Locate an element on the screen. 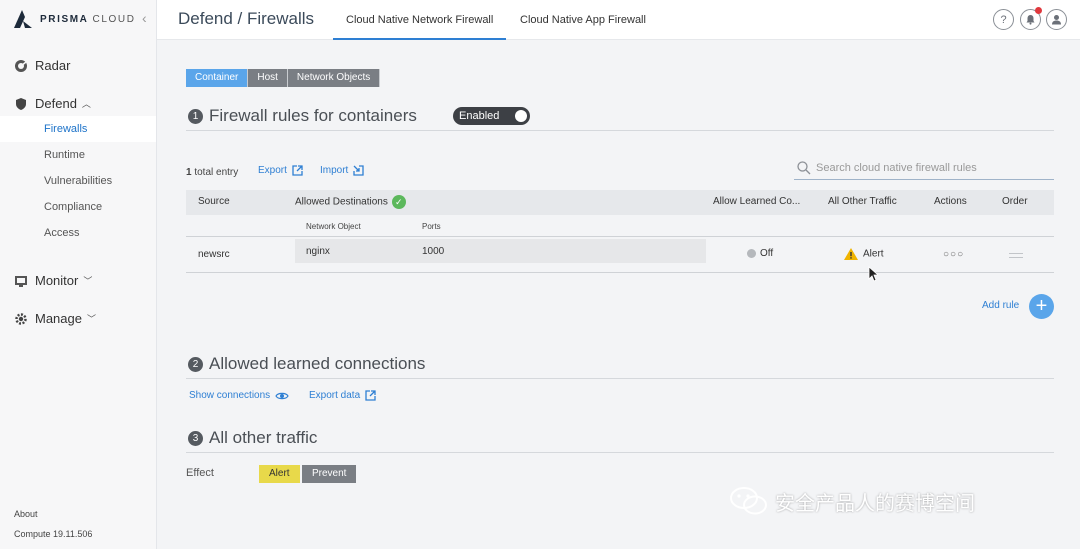 The image size is (1080, 549). enabled-toggle: Enabled is located at coordinates (491, 116).